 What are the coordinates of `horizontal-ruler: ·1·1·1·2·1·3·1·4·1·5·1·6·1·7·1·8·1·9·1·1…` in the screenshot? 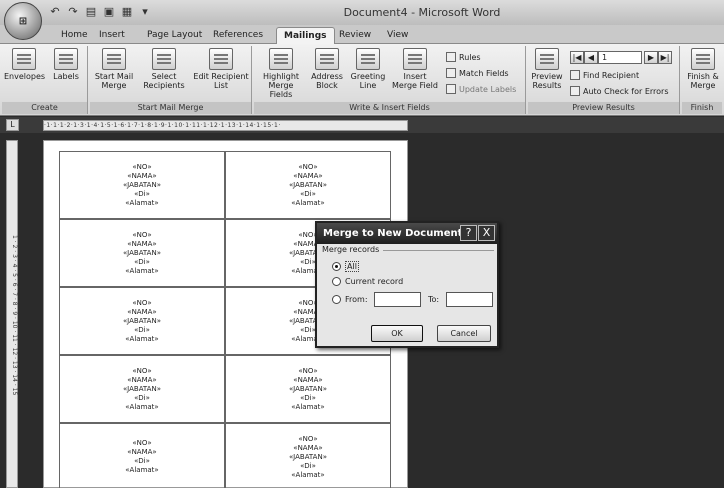 It's located at (225, 125).